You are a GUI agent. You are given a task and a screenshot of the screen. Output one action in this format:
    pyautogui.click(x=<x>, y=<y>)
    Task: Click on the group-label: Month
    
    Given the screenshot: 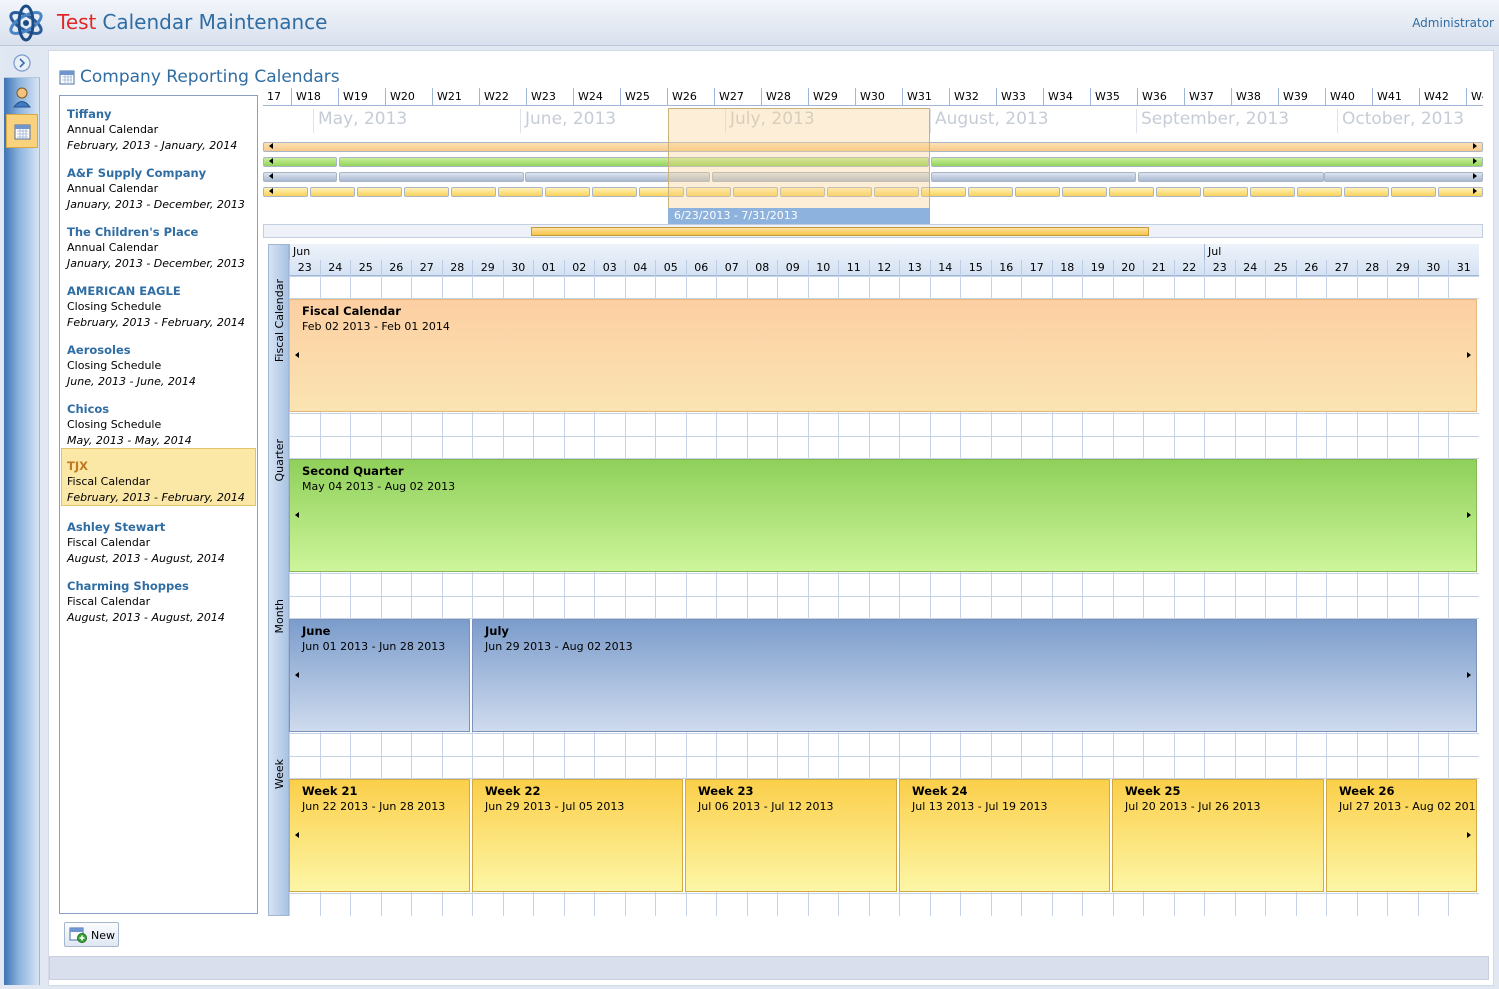 What is the action you would take?
    pyautogui.click(x=279, y=677)
    